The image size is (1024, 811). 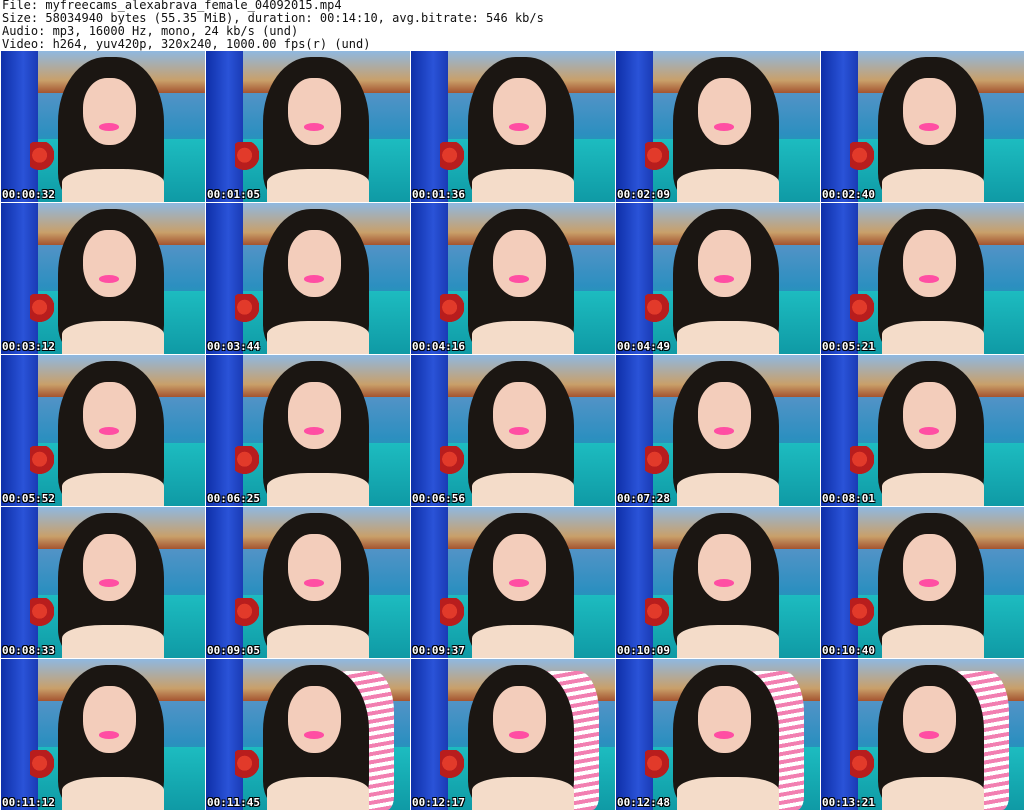 What do you see at coordinates (513, 278) in the screenshot?
I see `video-thumbnail: 00:04:16` at bounding box center [513, 278].